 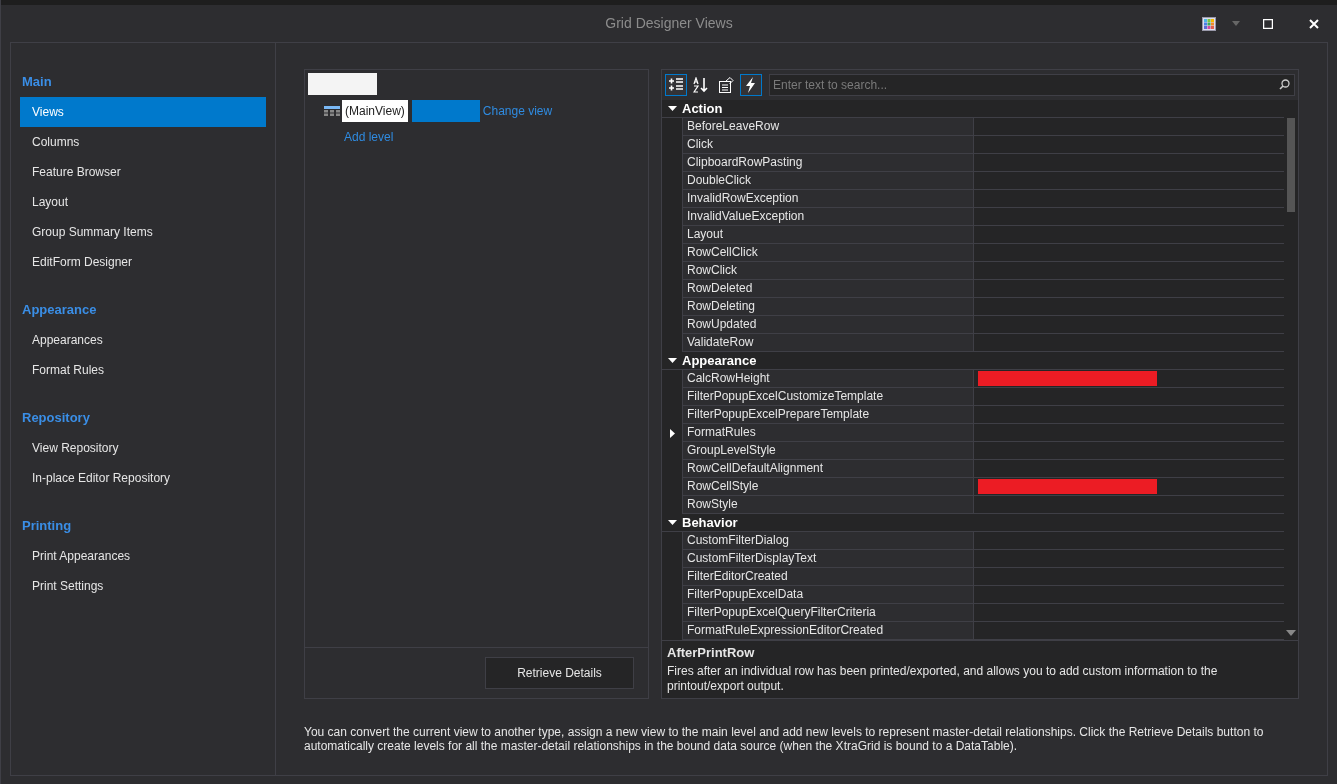 What do you see at coordinates (828, 397) in the screenshot?
I see `property-name: FilterPopupExcelCustomizeTemplate` at bounding box center [828, 397].